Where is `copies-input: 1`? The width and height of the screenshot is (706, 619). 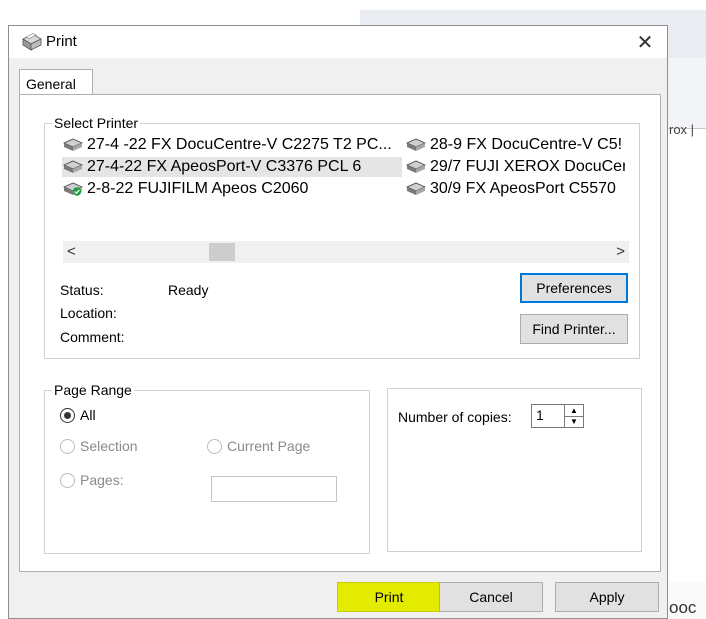 copies-input: 1 is located at coordinates (548, 416).